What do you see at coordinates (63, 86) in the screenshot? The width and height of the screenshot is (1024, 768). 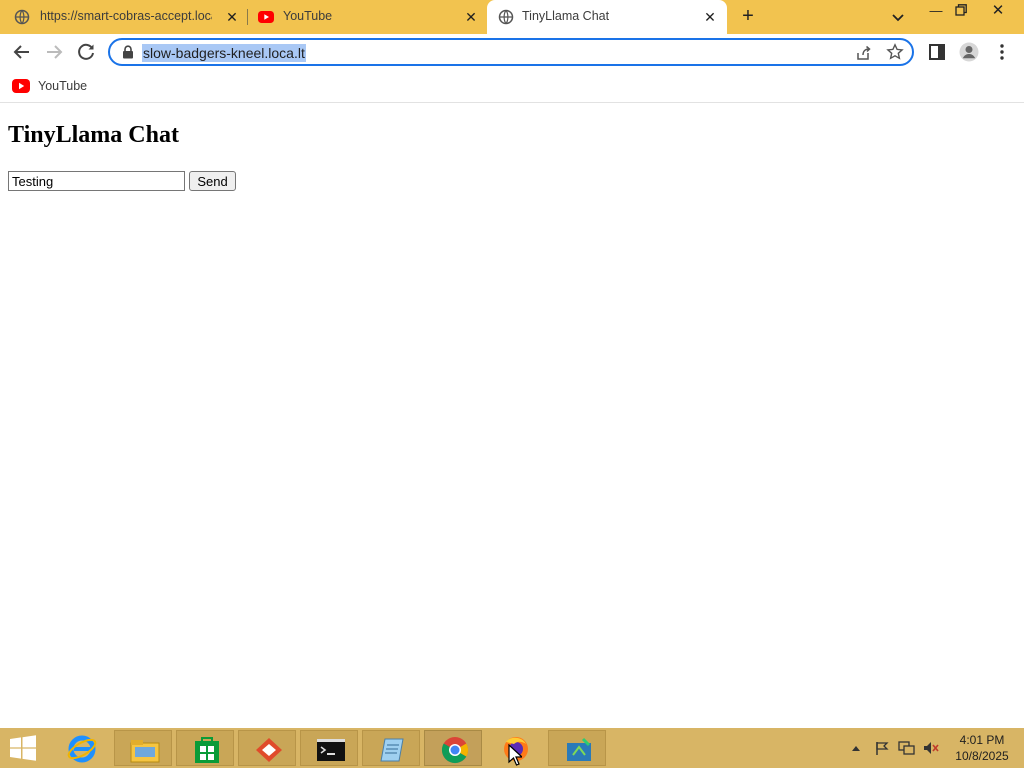 I see `bookmark-label: YouTube` at bounding box center [63, 86].